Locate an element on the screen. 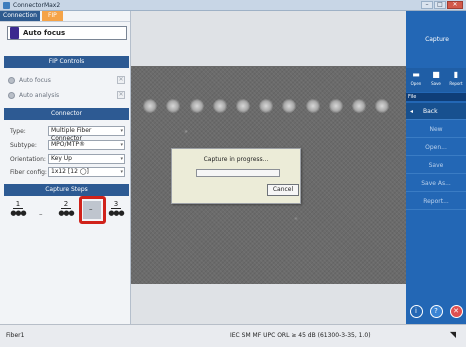 This screenshot has height=347, width=466. progress-bar is located at coordinates (238, 173).